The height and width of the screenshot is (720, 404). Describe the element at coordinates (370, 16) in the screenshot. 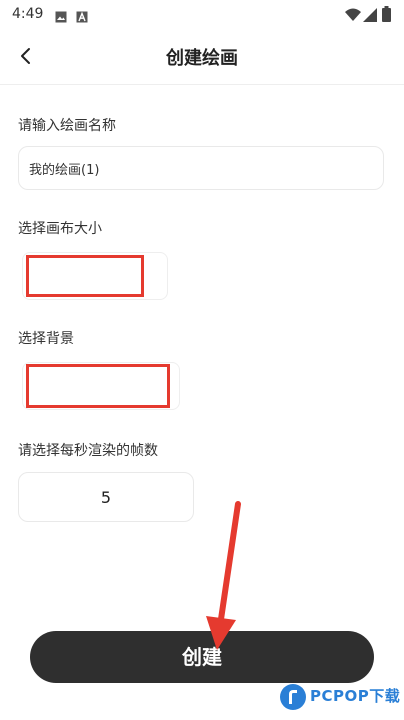

I see `signal-icon` at that location.